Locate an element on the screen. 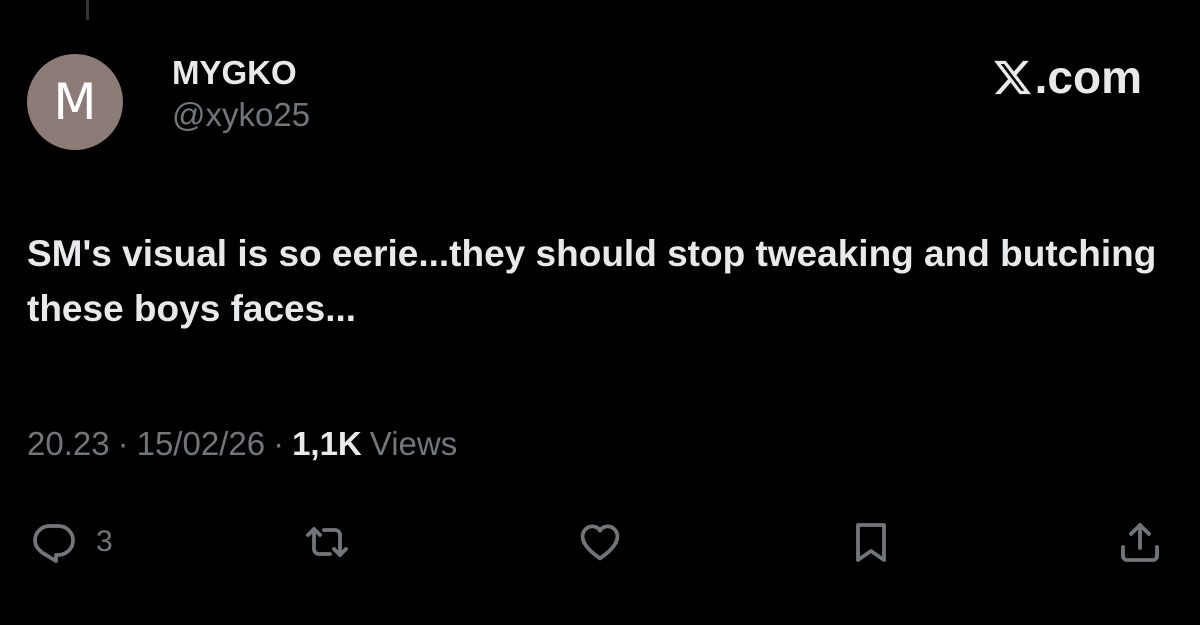  action-bar: 3 is located at coordinates (600, 542).